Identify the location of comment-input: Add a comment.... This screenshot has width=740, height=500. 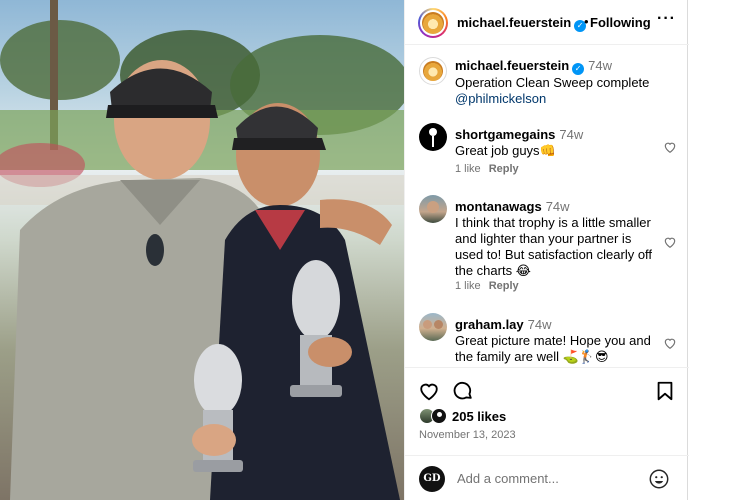
(508, 478).